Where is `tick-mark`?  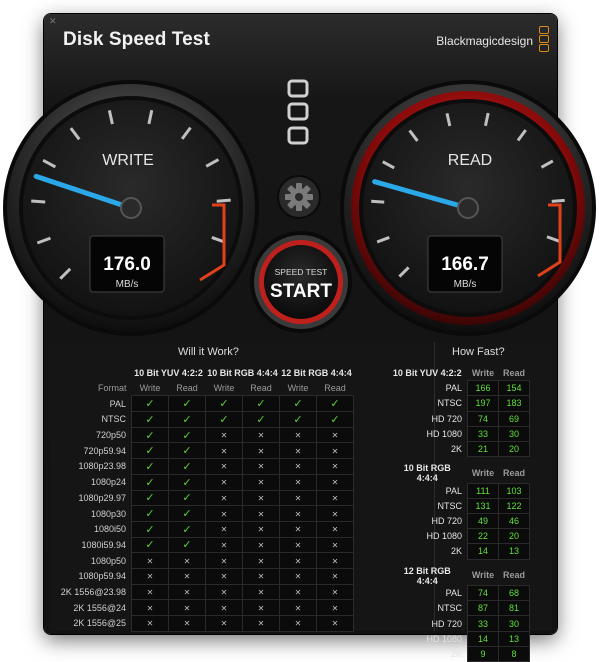
tick-mark is located at coordinates (223, 200).